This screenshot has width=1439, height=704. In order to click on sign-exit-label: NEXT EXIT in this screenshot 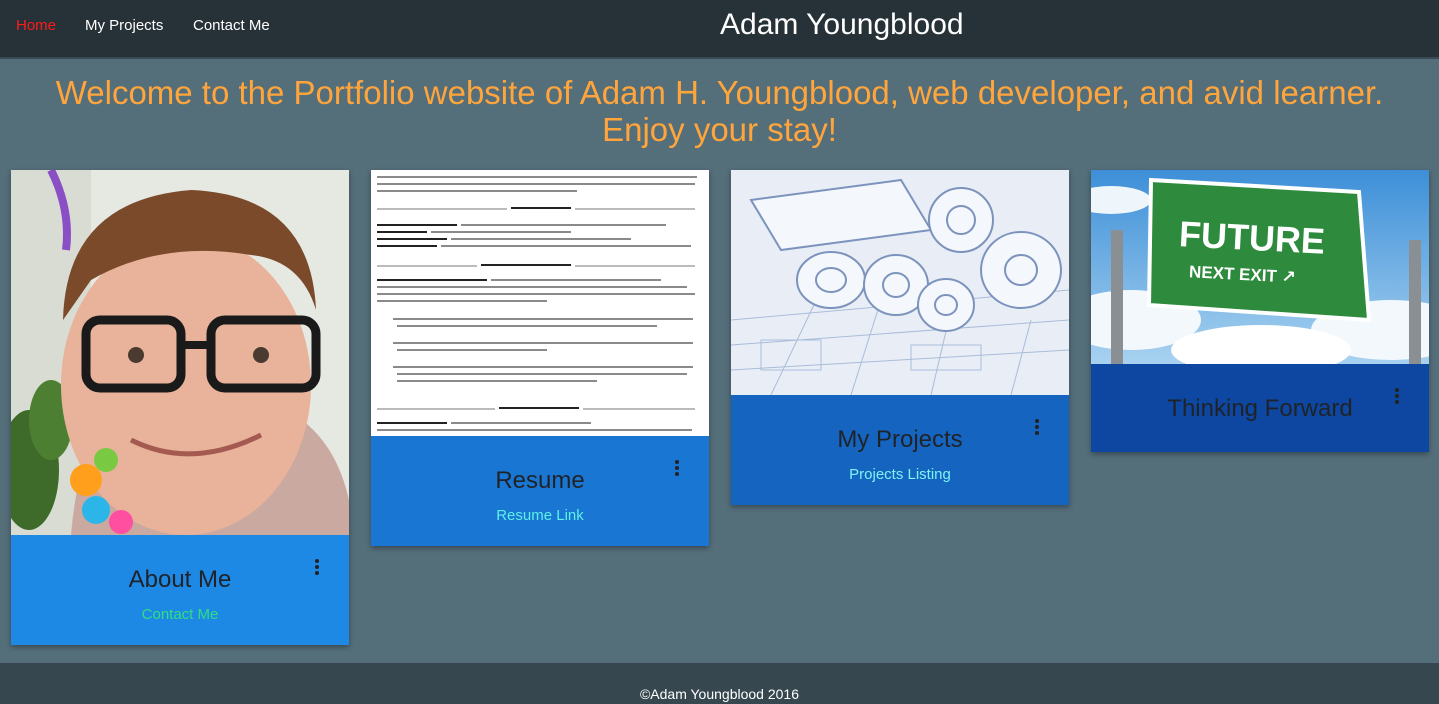, I will do `click(1233, 274)`.